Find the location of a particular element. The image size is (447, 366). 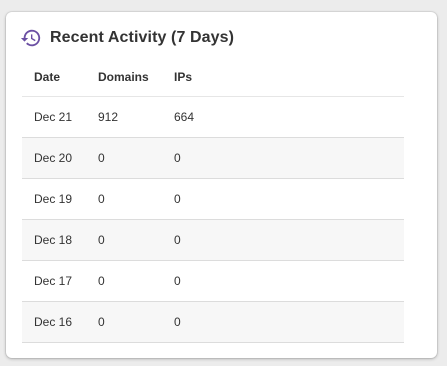

cell-domains: 912 is located at coordinates (108, 117).